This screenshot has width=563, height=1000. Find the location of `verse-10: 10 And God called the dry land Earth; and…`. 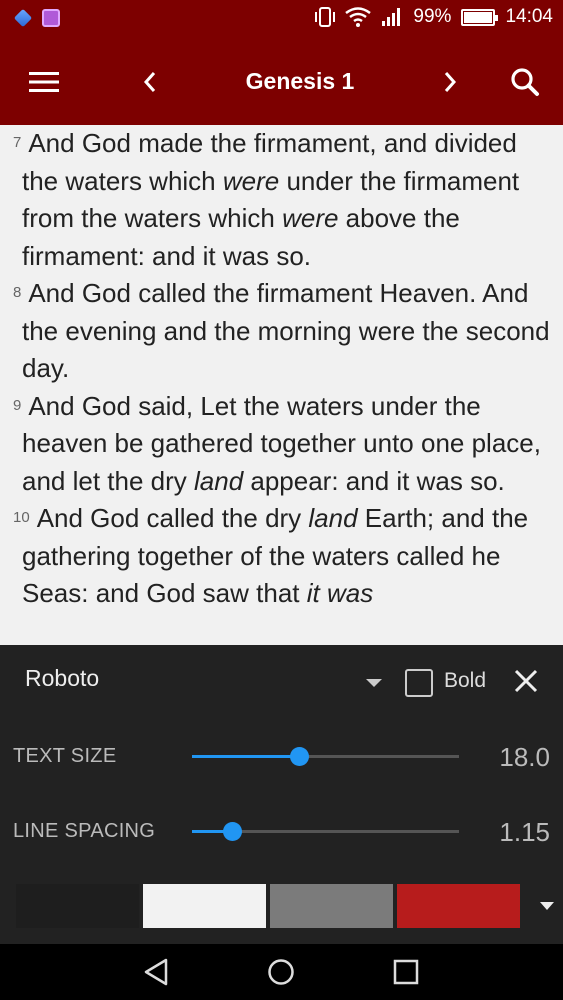

verse-10: 10 And God called the dry land Earth; and… is located at coordinates (270, 555).